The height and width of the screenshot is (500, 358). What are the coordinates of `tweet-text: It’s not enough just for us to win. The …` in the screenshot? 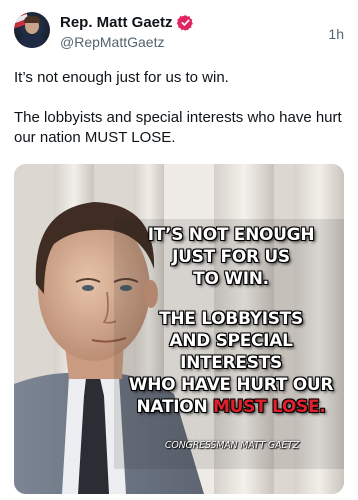 It's located at (181, 108).